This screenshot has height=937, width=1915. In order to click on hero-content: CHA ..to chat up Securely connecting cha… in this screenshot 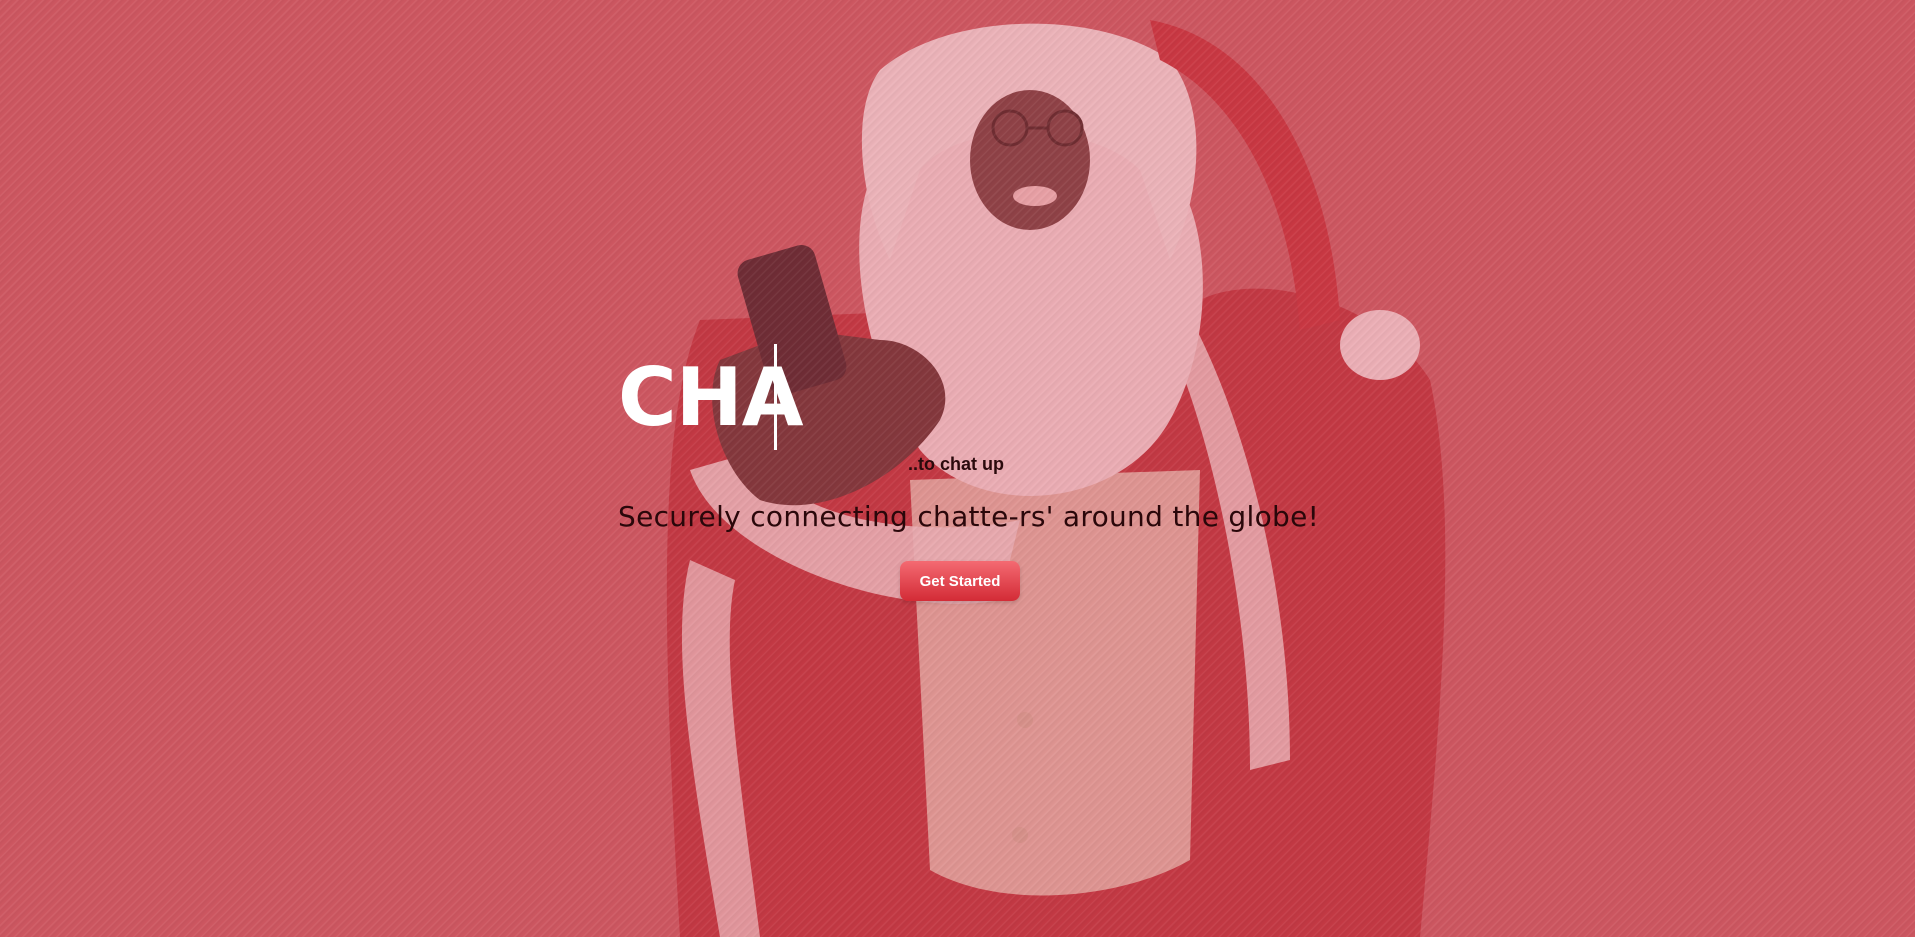, I will do `click(968, 470)`.